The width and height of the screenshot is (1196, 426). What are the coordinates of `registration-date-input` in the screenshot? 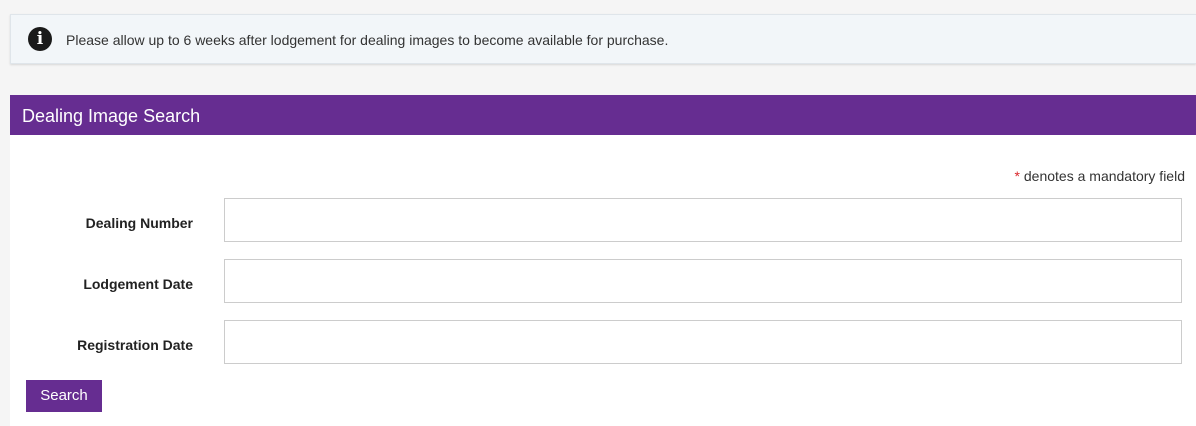 It's located at (703, 342).